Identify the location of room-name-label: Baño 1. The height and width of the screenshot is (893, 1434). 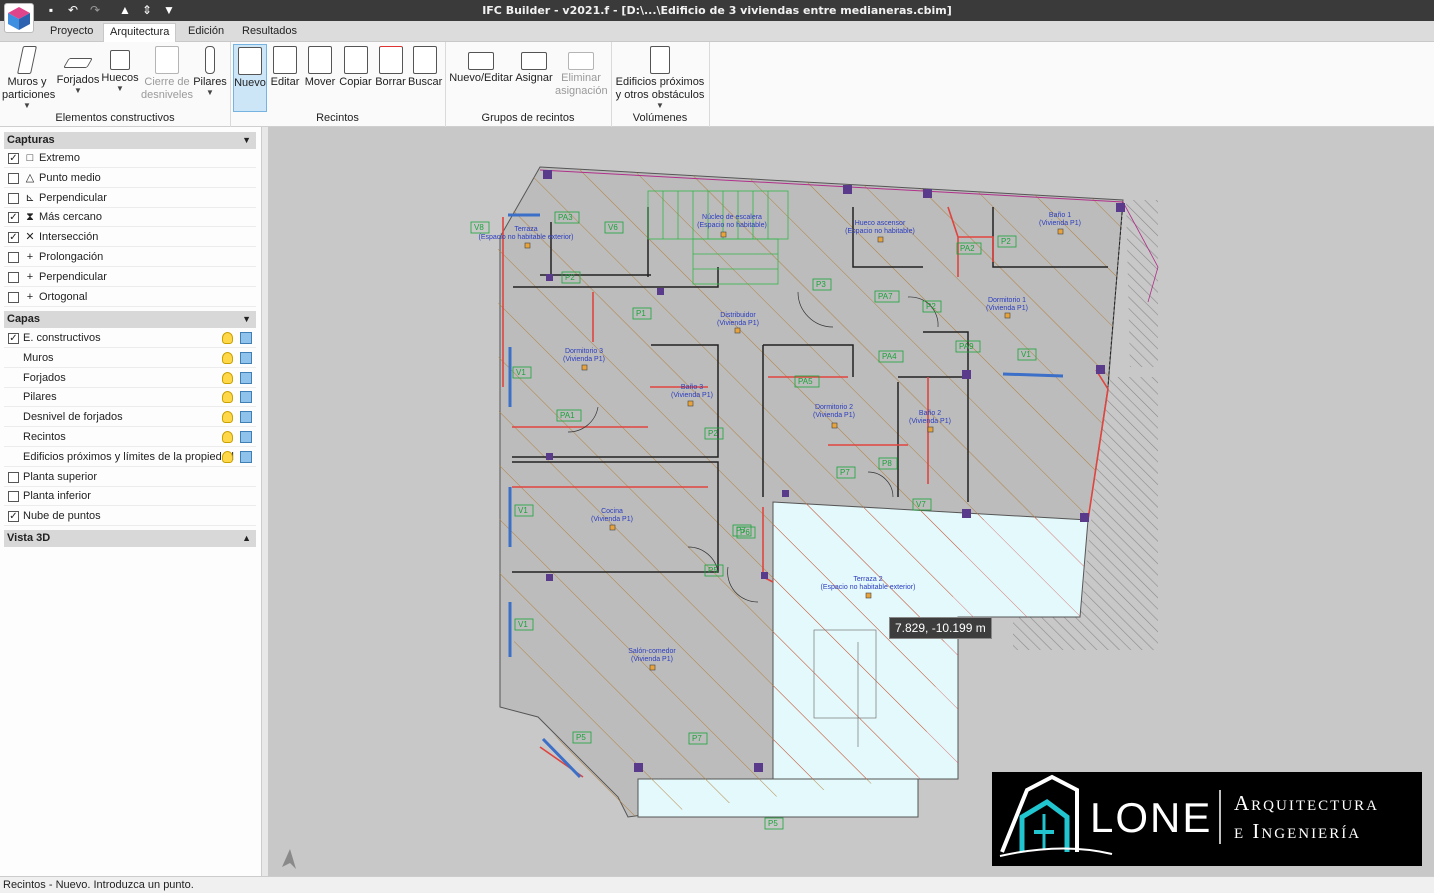
(1060, 215).